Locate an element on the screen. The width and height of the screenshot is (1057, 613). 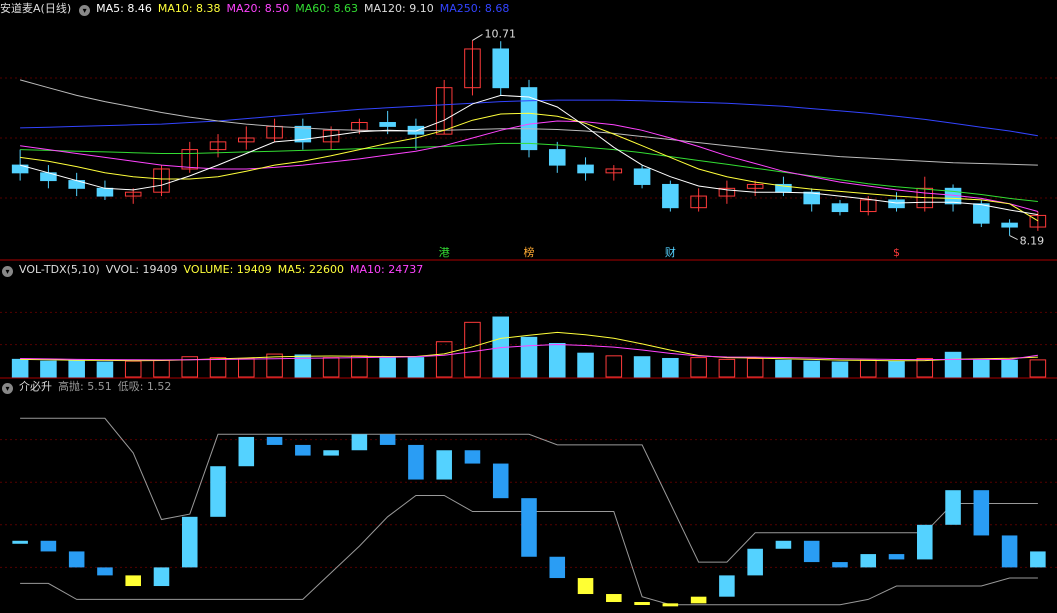
ma5-label: MA5: 8.46 is located at coordinates (124, 8).